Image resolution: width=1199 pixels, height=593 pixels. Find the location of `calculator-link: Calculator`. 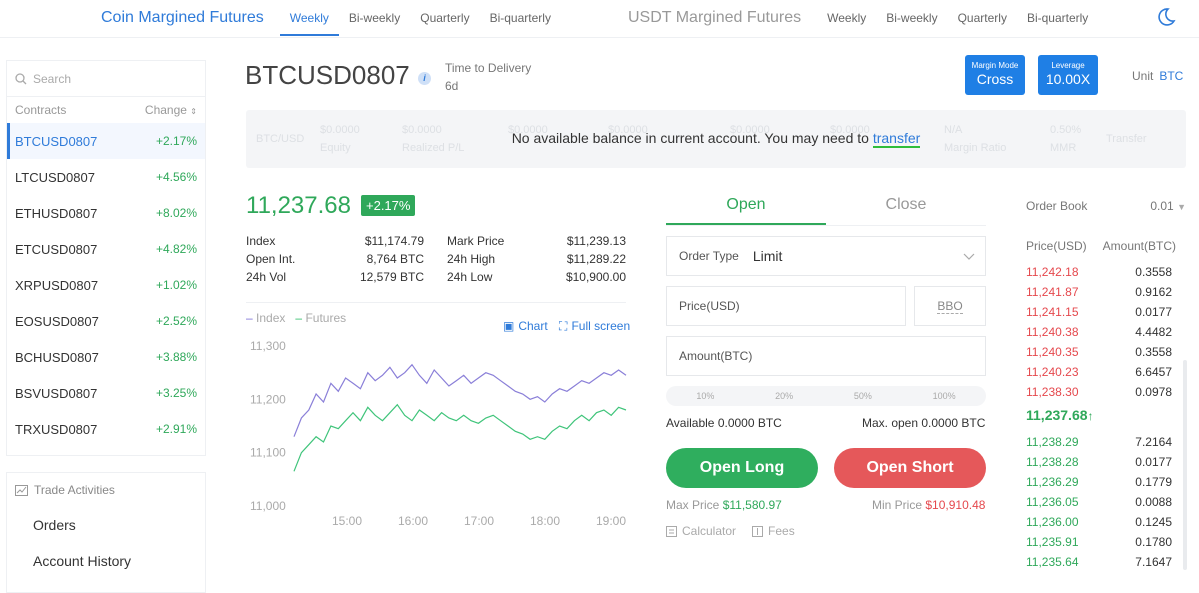

calculator-link: Calculator is located at coordinates (709, 531).